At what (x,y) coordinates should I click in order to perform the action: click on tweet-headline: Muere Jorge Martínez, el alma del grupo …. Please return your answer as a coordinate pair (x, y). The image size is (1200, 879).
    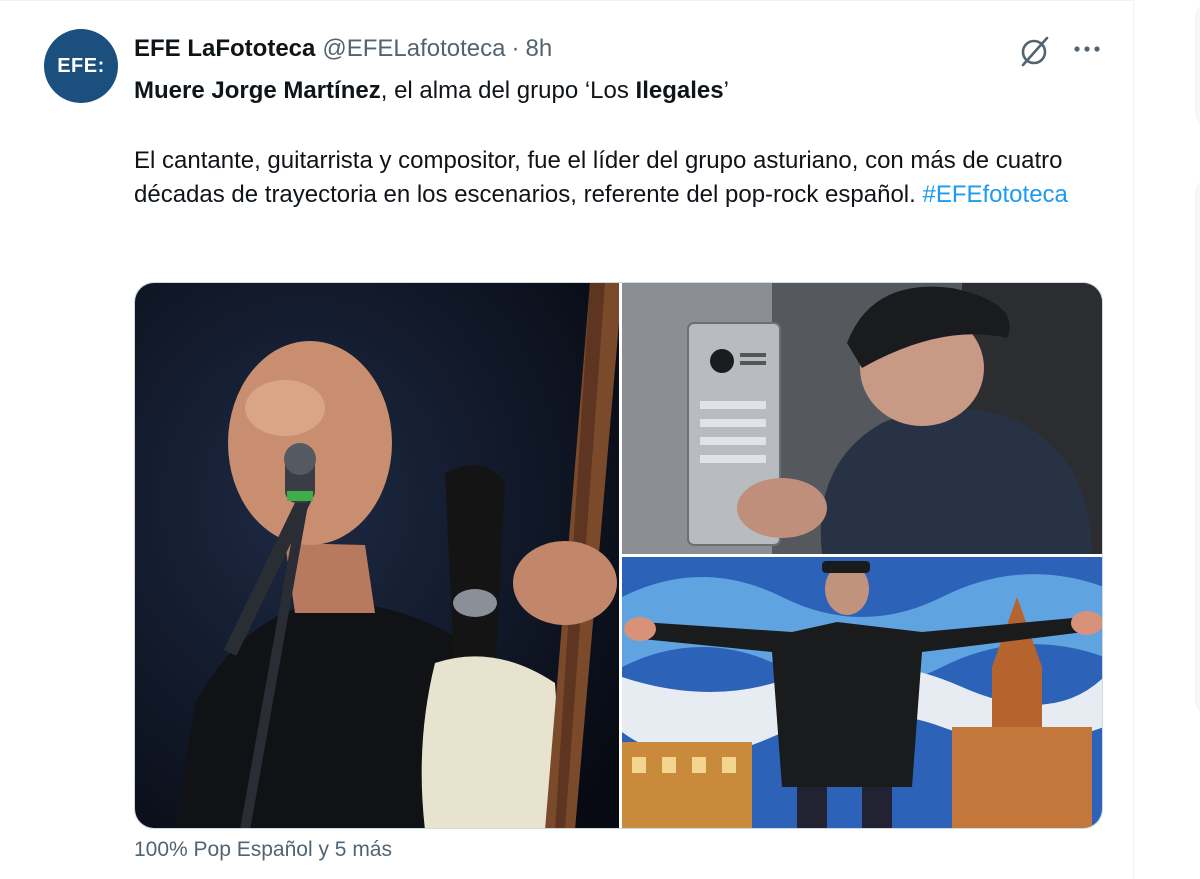
    Looking at the image, I should click on (624, 91).